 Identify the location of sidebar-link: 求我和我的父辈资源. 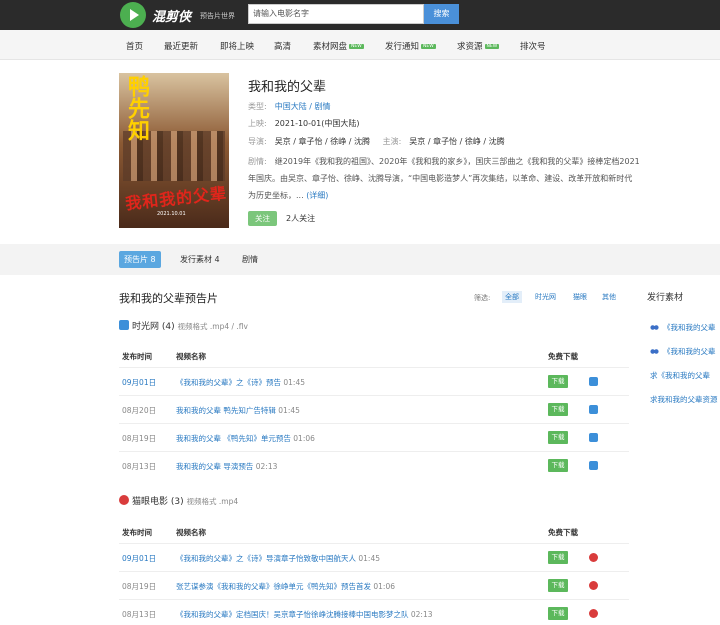
(684, 399).